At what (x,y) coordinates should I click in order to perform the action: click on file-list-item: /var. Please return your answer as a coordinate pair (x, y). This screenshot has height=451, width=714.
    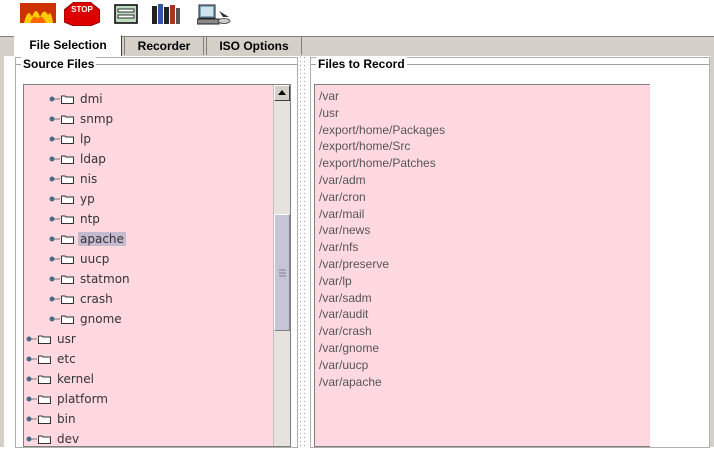
    Looking at the image, I should click on (329, 96).